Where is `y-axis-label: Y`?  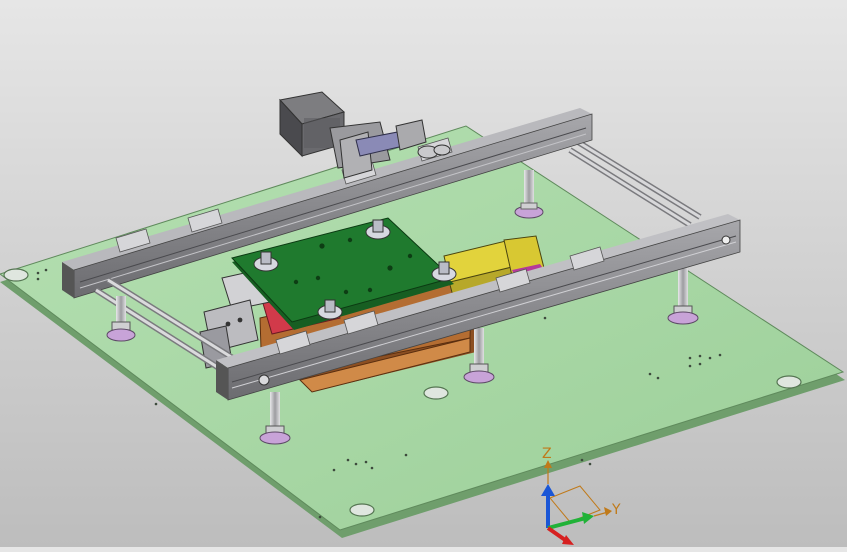 y-axis-label: Y is located at coordinates (616, 510).